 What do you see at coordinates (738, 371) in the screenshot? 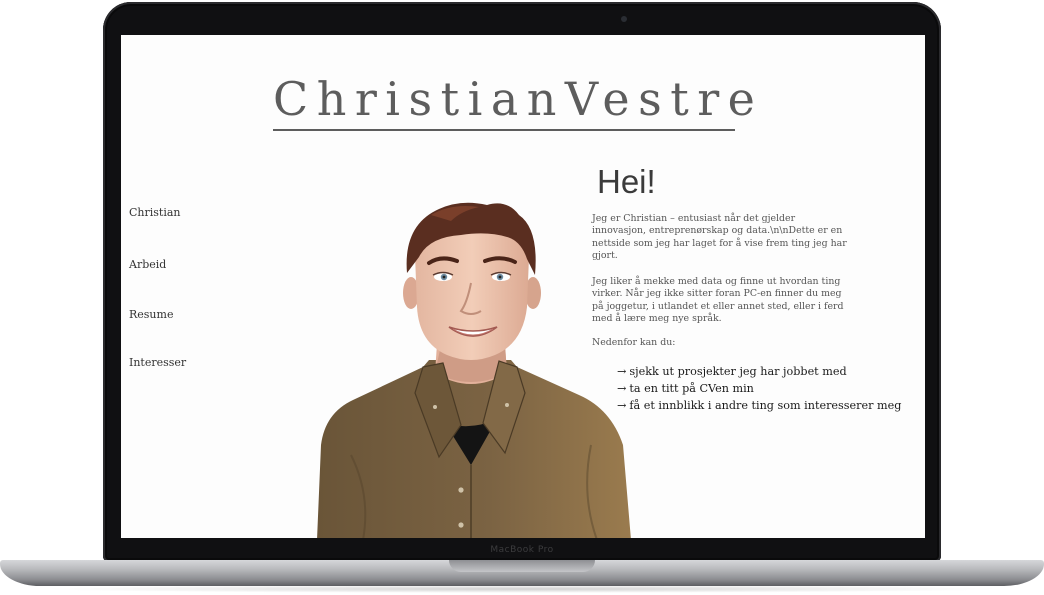
I see `link-projects-label: sjekk ut prosjekter jeg har jobbet med` at bounding box center [738, 371].